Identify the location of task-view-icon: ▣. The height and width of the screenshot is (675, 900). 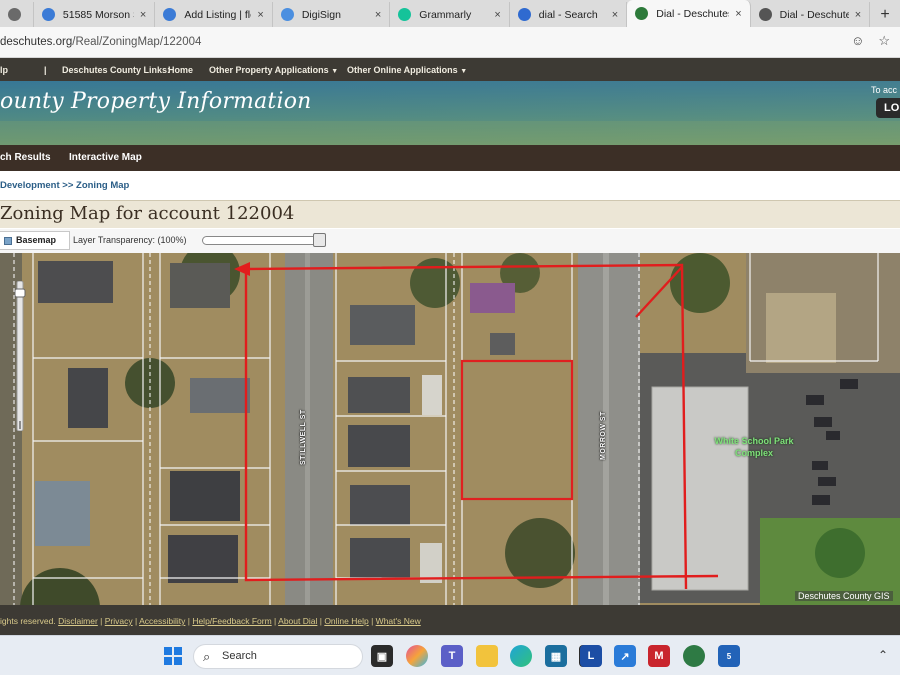
(382, 656).